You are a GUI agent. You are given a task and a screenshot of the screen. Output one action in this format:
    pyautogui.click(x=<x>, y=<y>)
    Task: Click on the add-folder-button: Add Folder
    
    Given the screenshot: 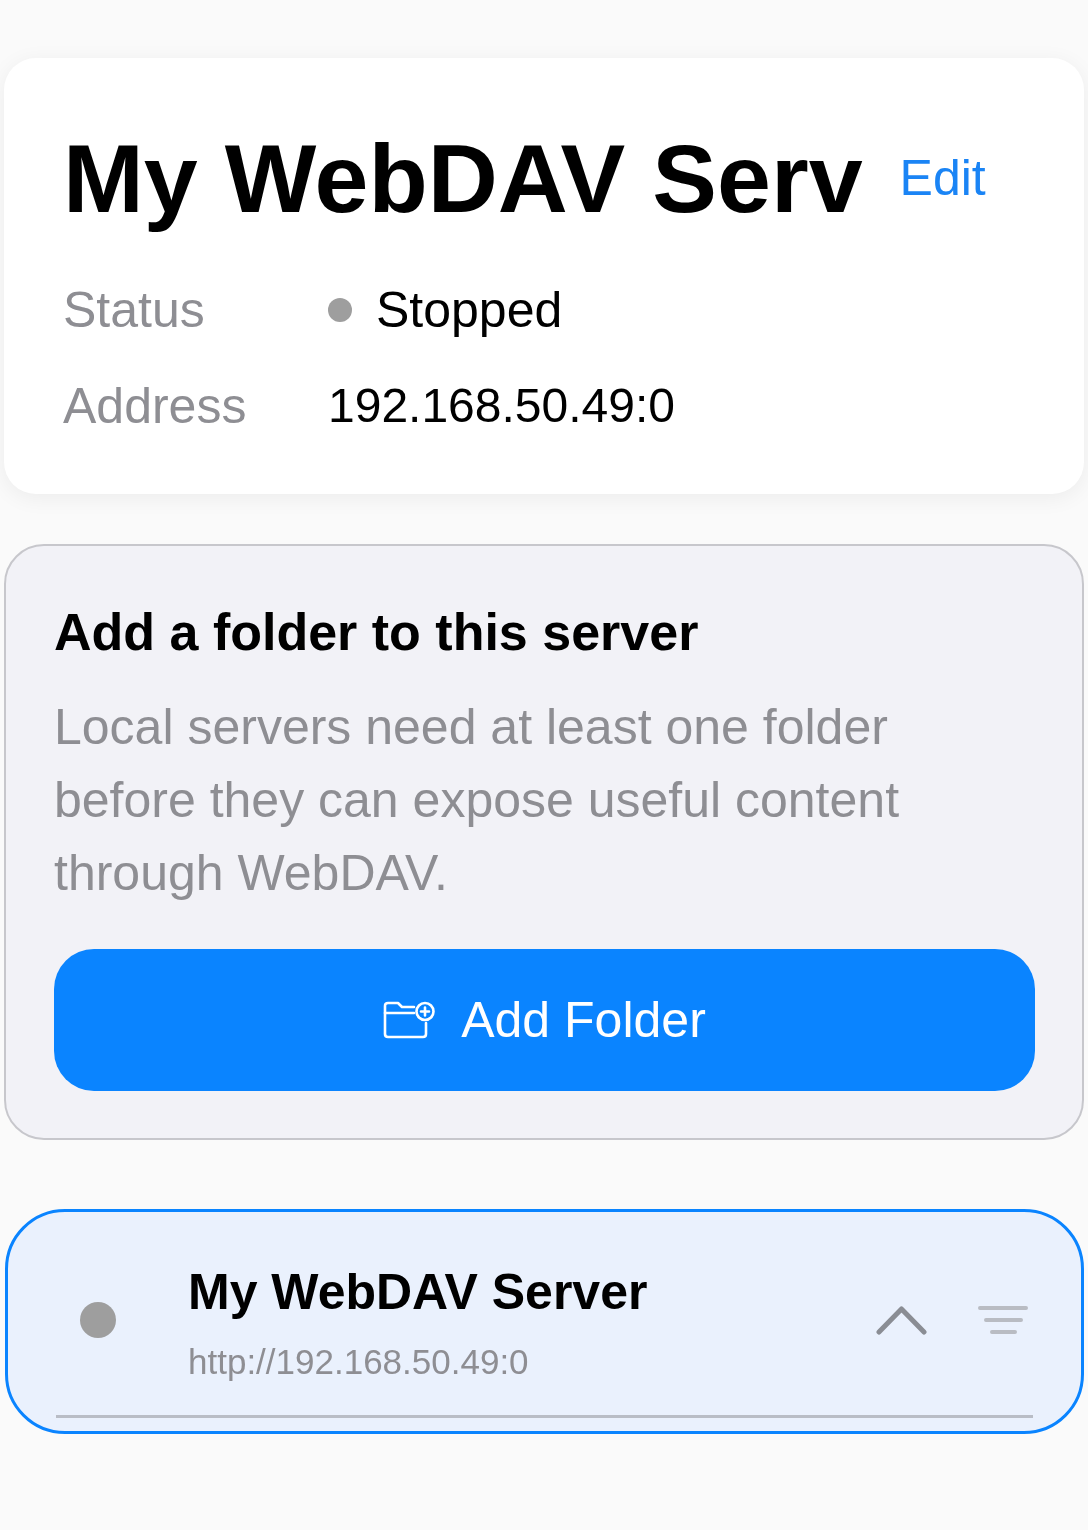 What is the action you would take?
    pyautogui.click(x=544, y=1019)
    